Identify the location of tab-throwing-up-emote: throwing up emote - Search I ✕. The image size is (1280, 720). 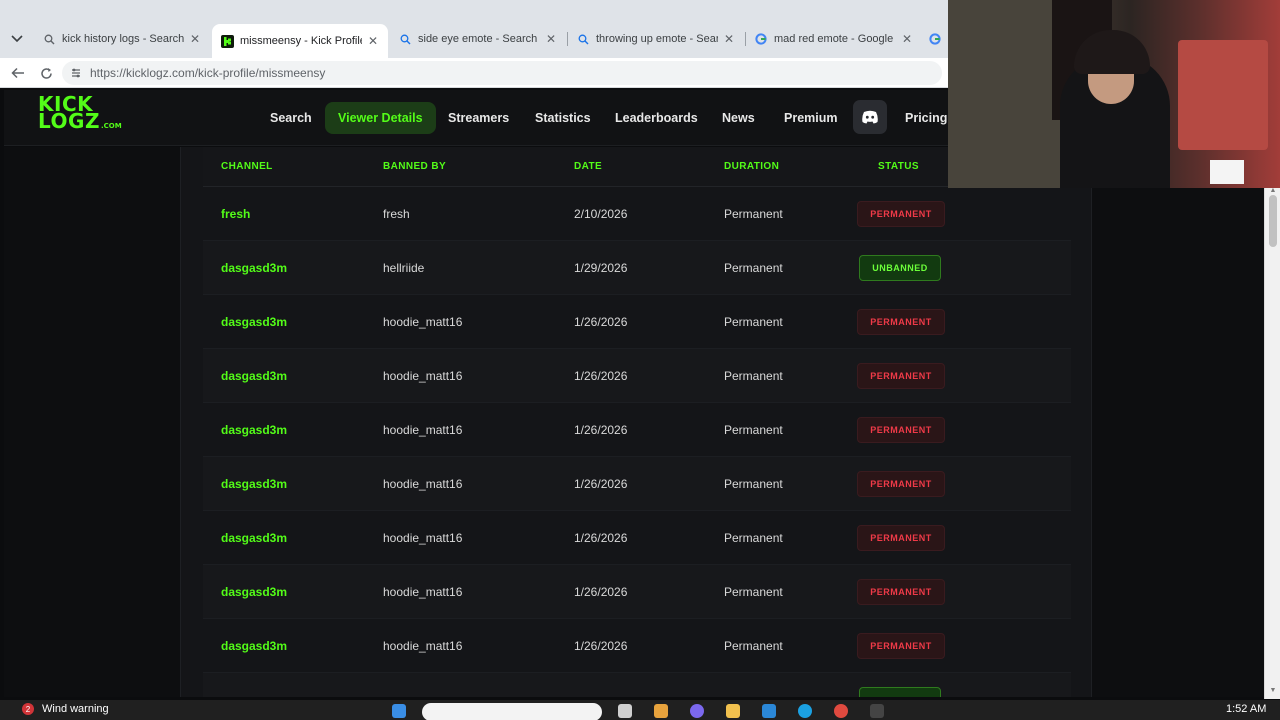
(656, 39).